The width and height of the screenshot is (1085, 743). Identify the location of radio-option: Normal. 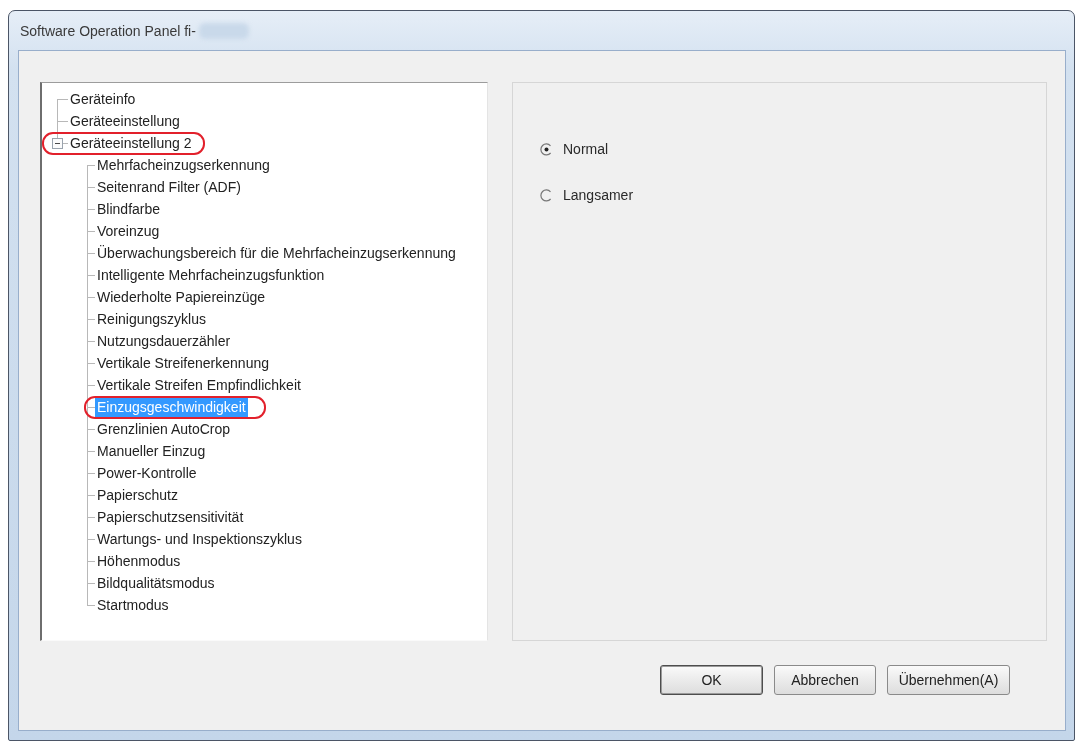
(574, 149).